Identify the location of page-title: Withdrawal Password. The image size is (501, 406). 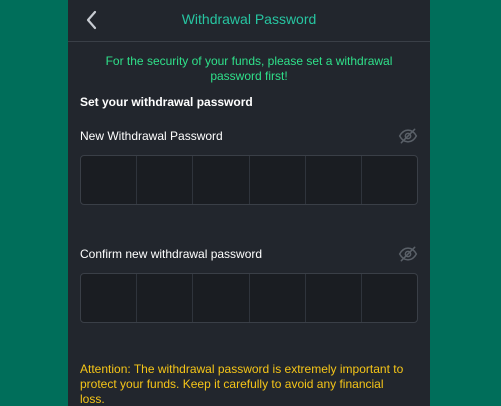
(249, 19).